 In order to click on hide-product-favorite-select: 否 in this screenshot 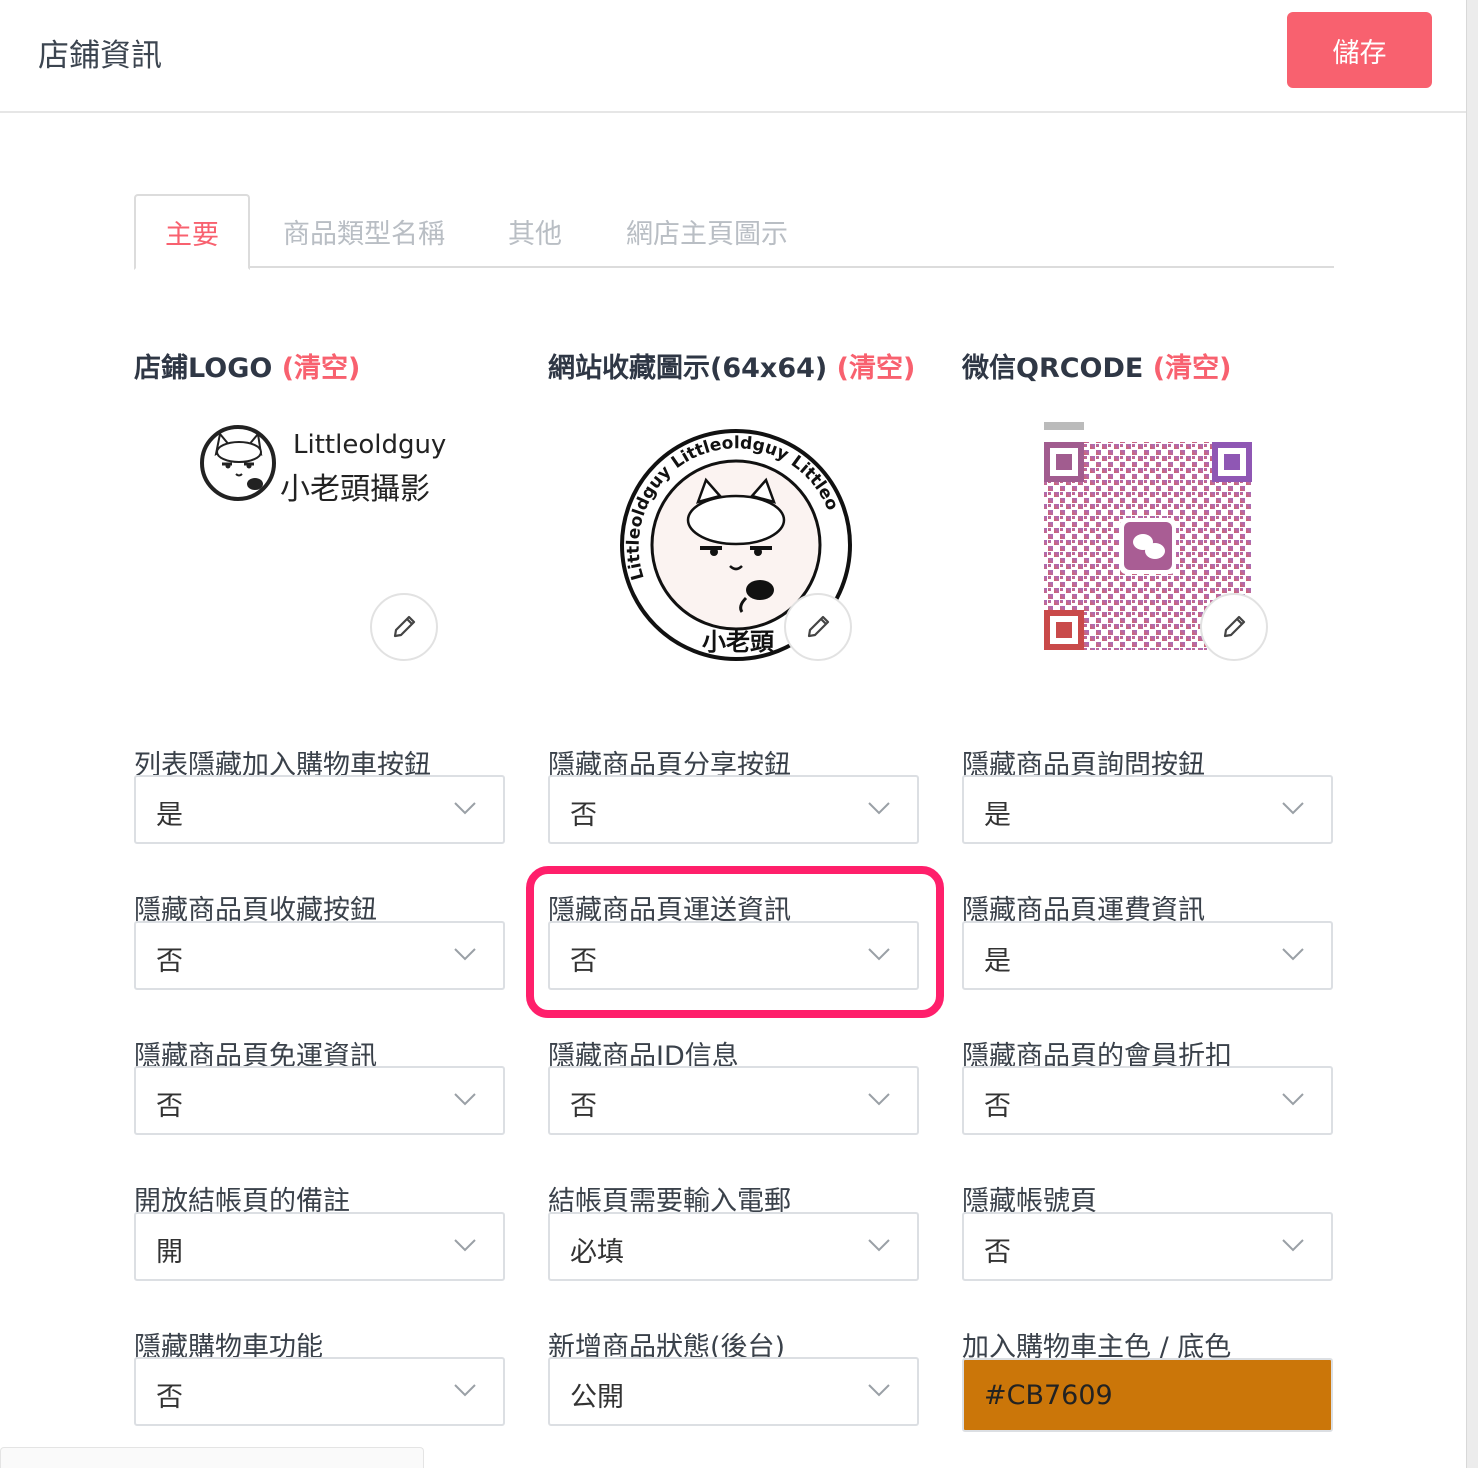, I will do `click(319, 955)`.